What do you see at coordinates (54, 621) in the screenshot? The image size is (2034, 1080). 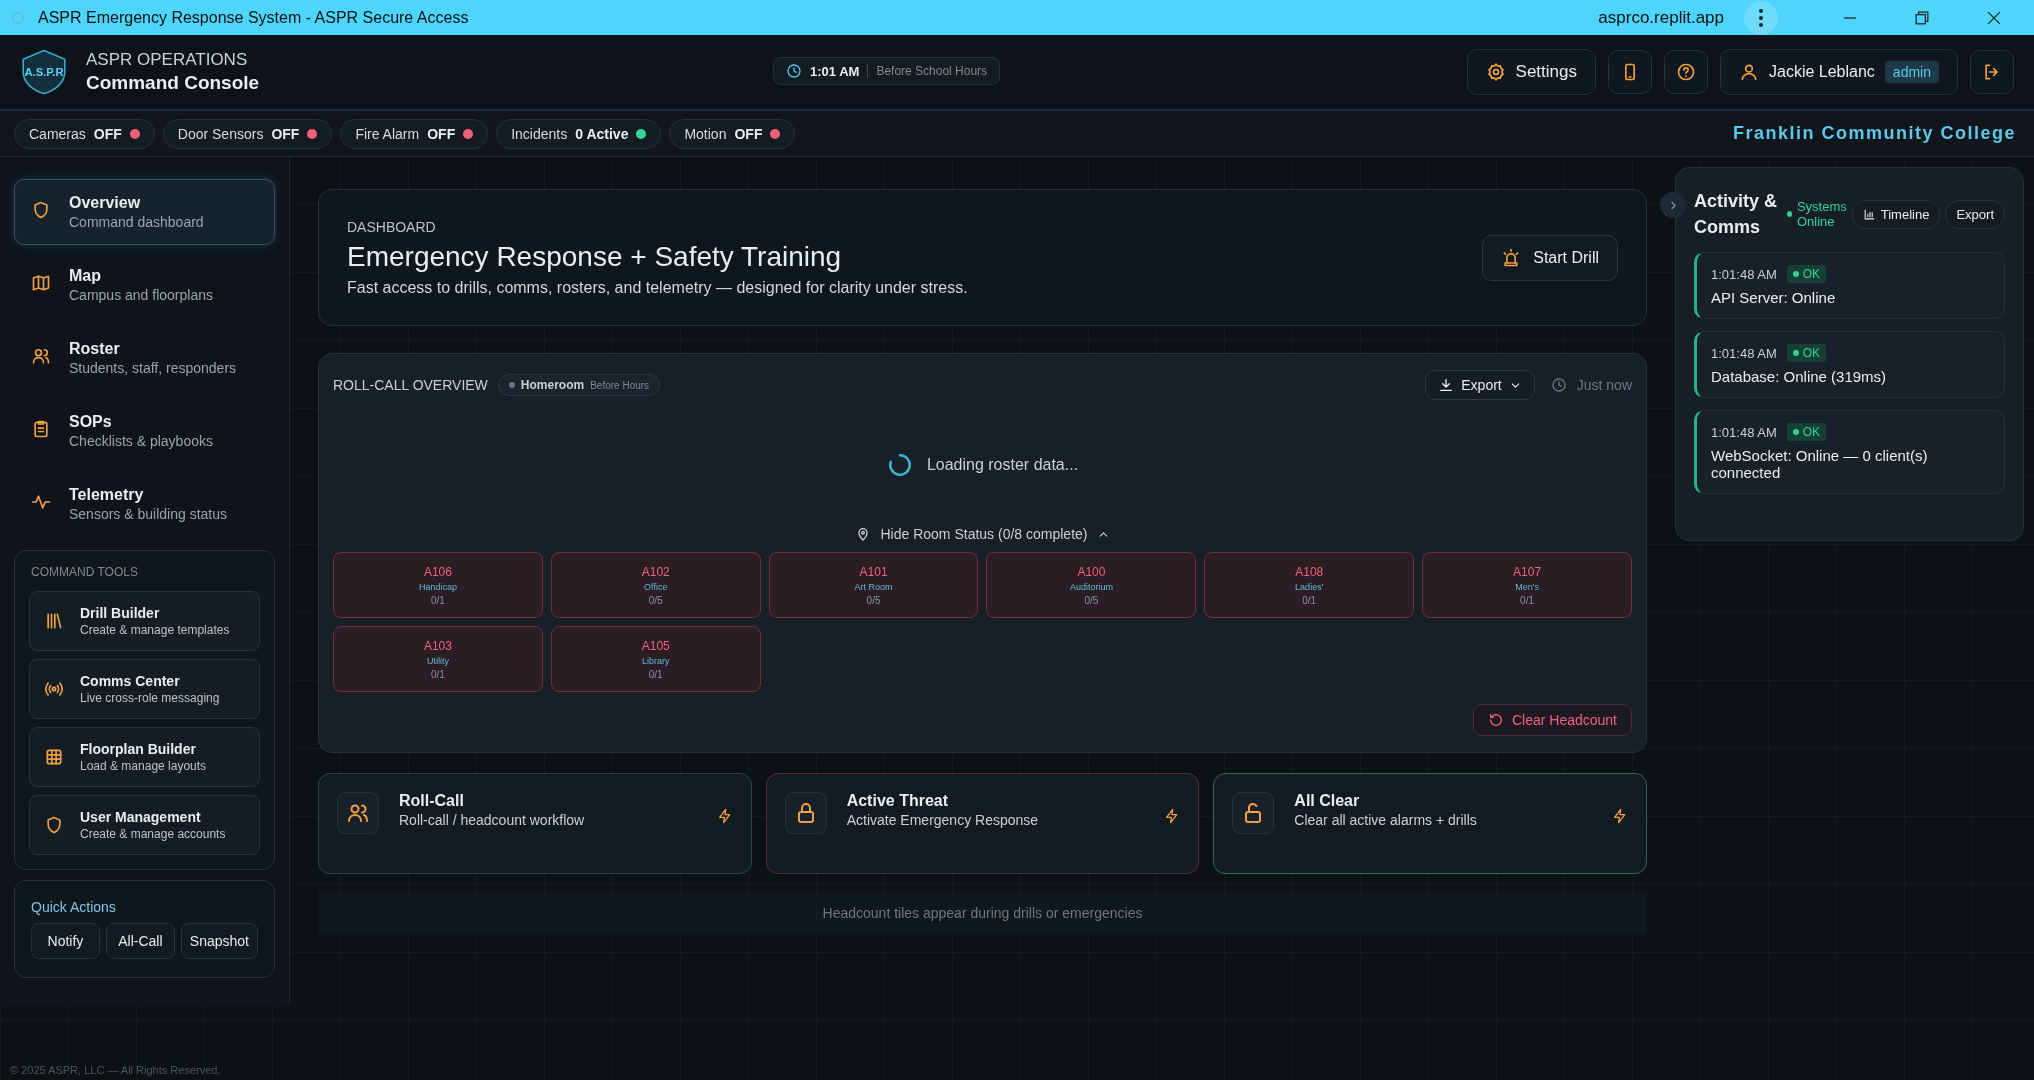 I see `books-icon` at bounding box center [54, 621].